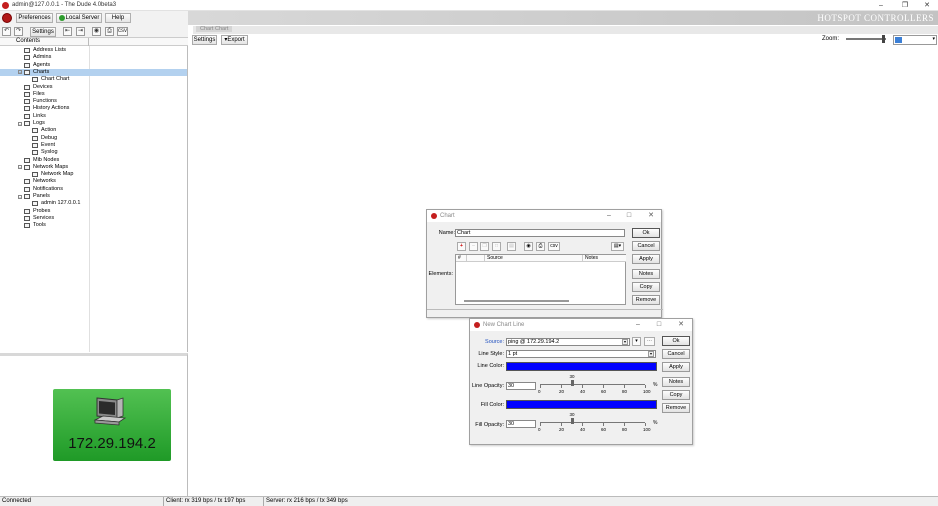  What do you see at coordinates (915, 40) in the screenshot?
I see `zoom-select: ▾` at bounding box center [915, 40].